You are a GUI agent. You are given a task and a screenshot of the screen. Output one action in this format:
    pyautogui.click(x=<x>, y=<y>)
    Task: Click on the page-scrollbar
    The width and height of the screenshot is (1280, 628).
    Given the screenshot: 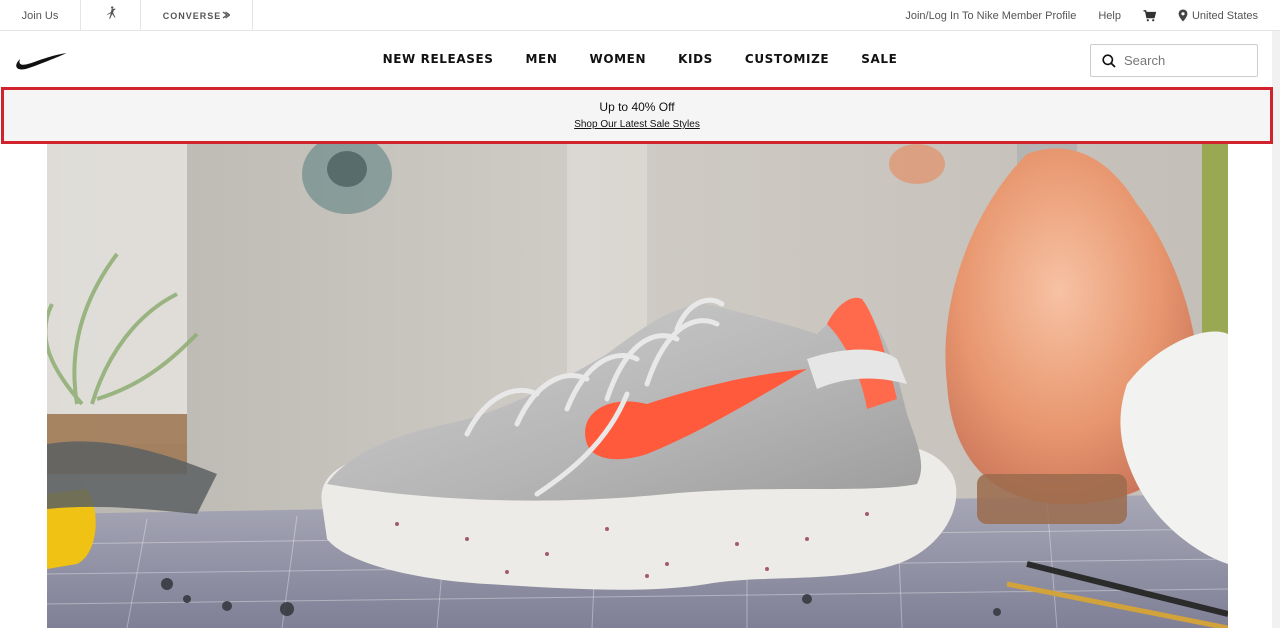 What is the action you would take?
    pyautogui.click(x=1276, y=329)
    